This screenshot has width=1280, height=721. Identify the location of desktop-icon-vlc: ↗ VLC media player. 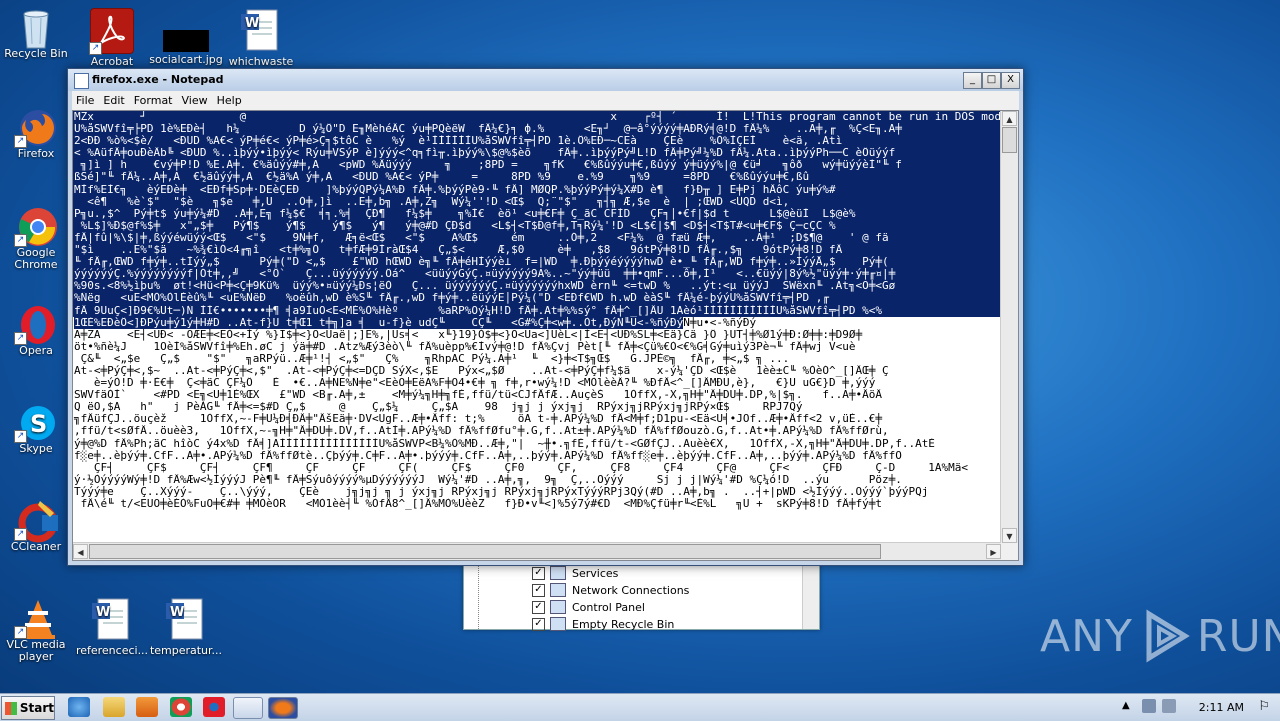
(37, 630).